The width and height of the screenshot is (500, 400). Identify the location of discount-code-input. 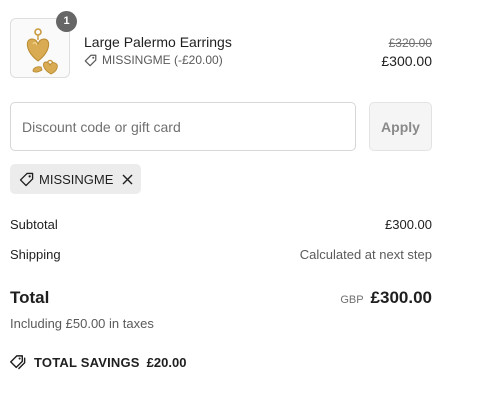
(183, 126).